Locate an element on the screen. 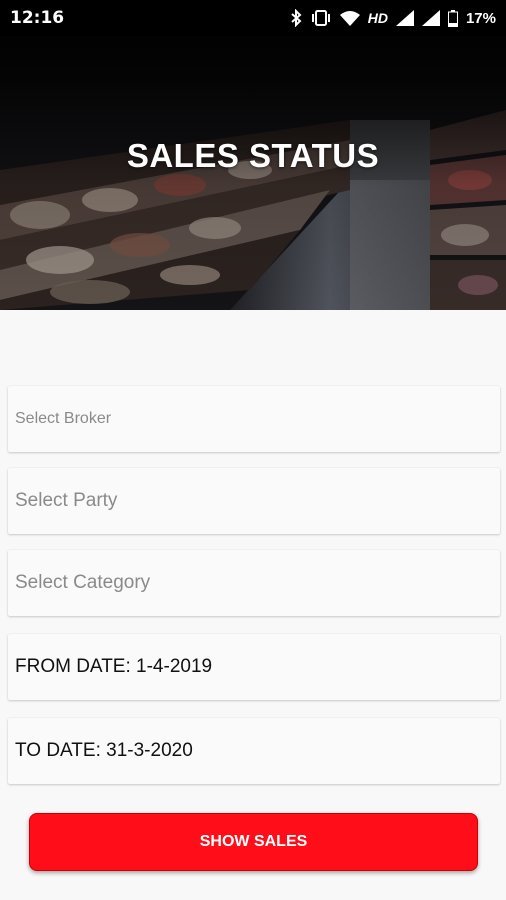 The width and height of the screenshot is (506, 900). vibrate-icon is located at coordinates (321, 18).